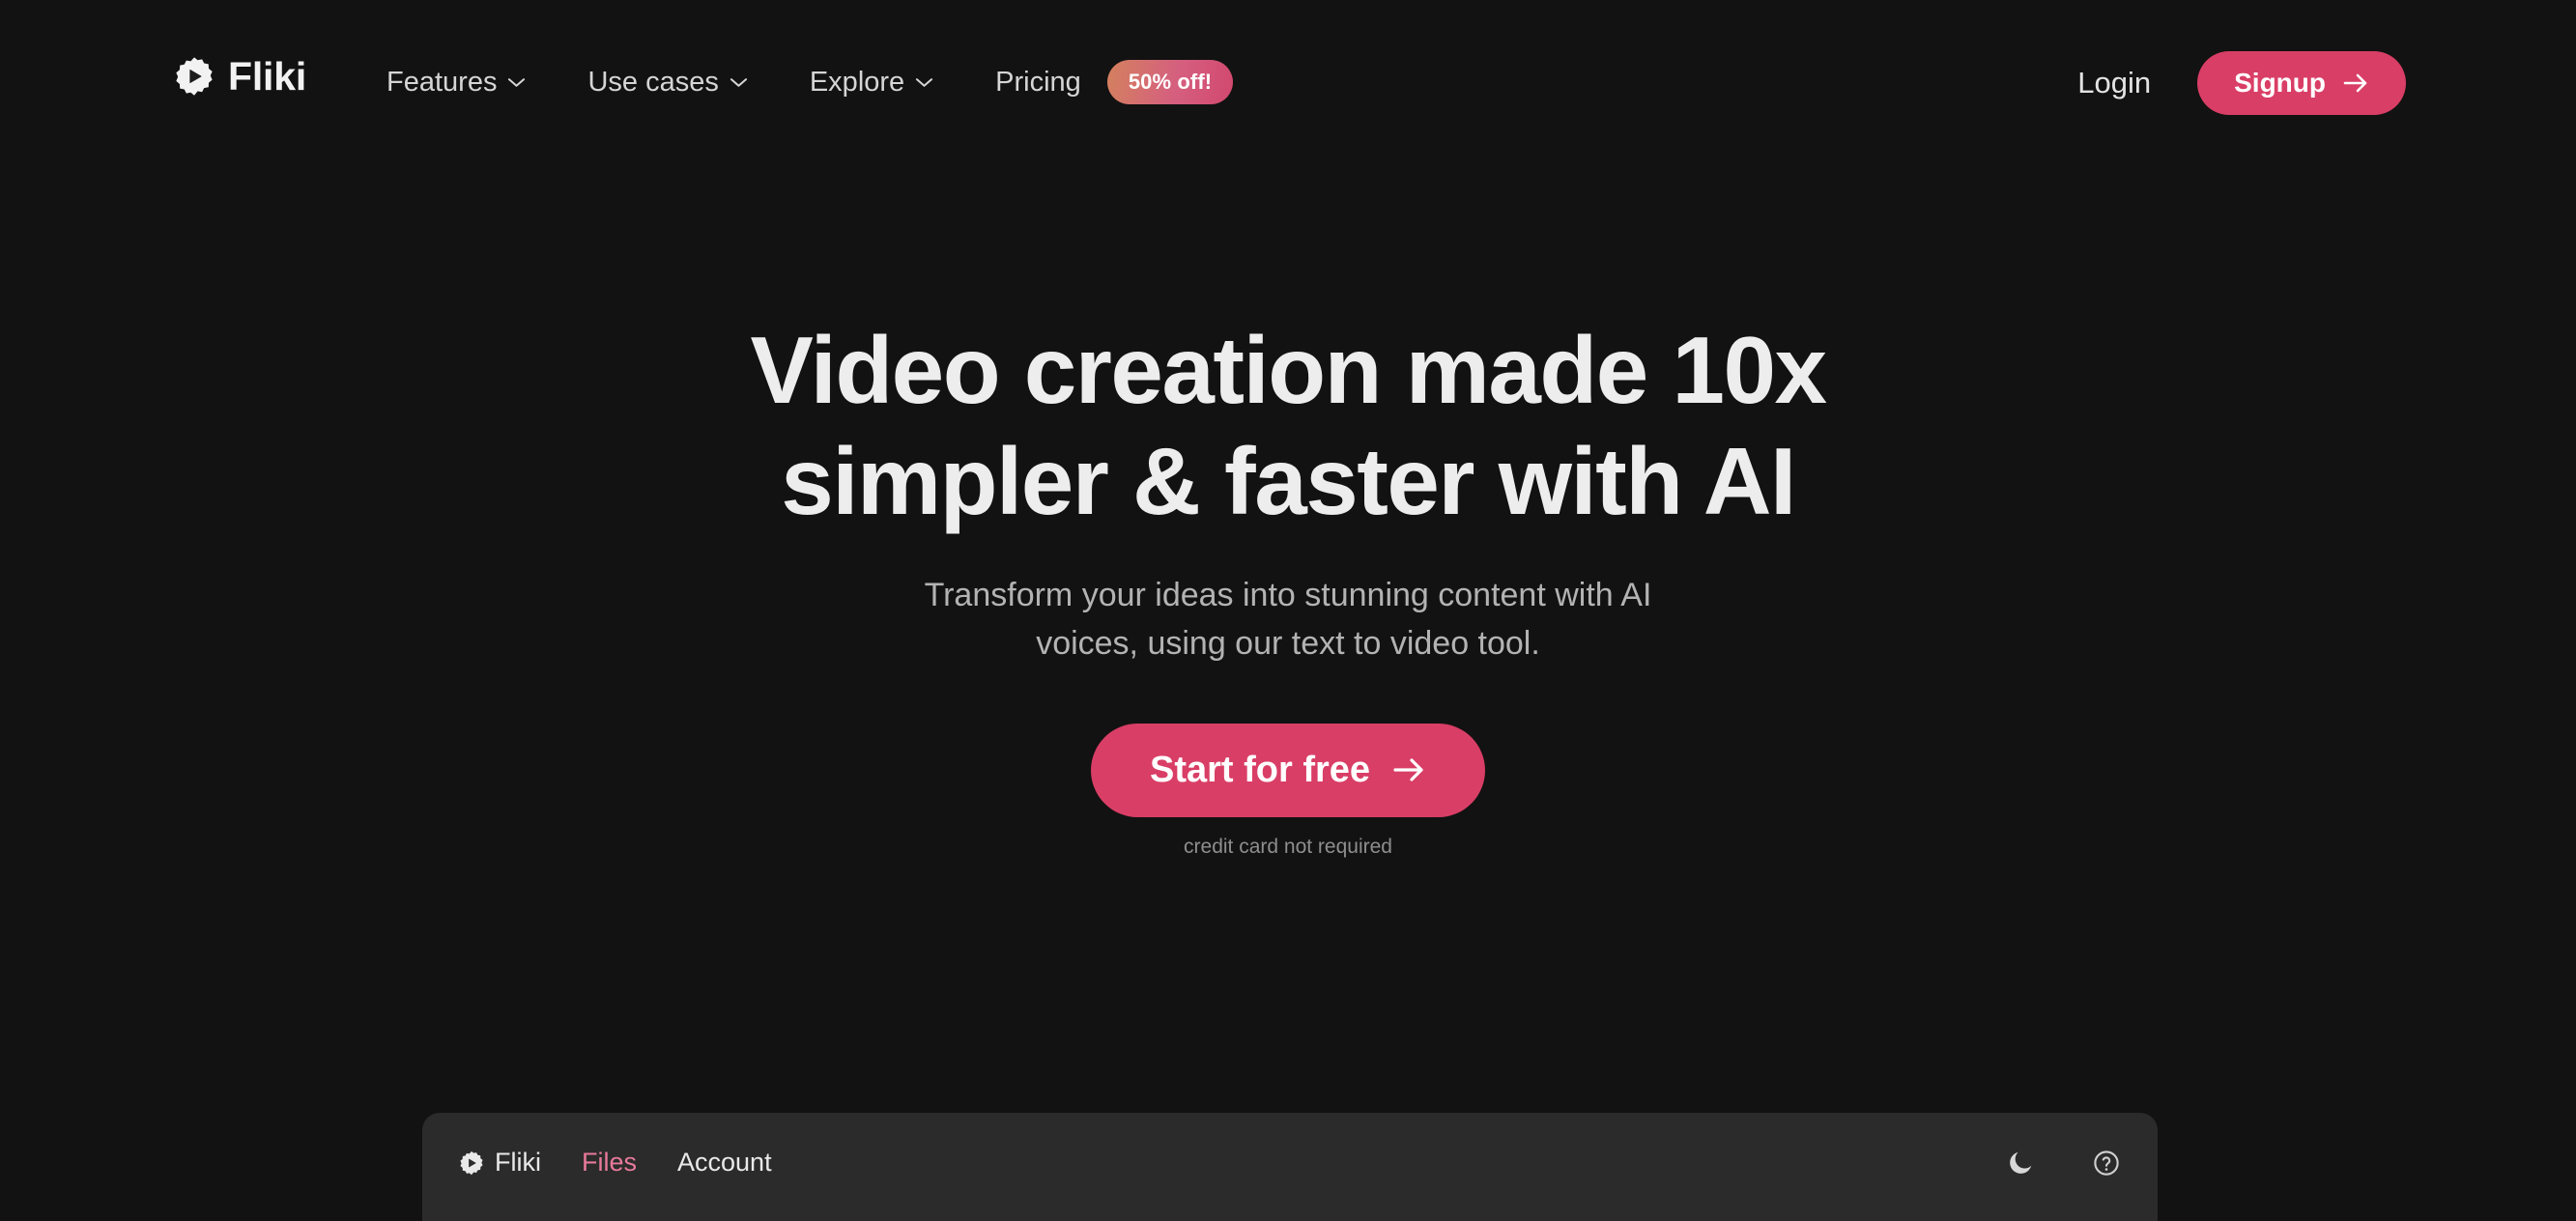 The image size is (2576, 1221). I want to click on moon-icon, so click(2021, 1163).